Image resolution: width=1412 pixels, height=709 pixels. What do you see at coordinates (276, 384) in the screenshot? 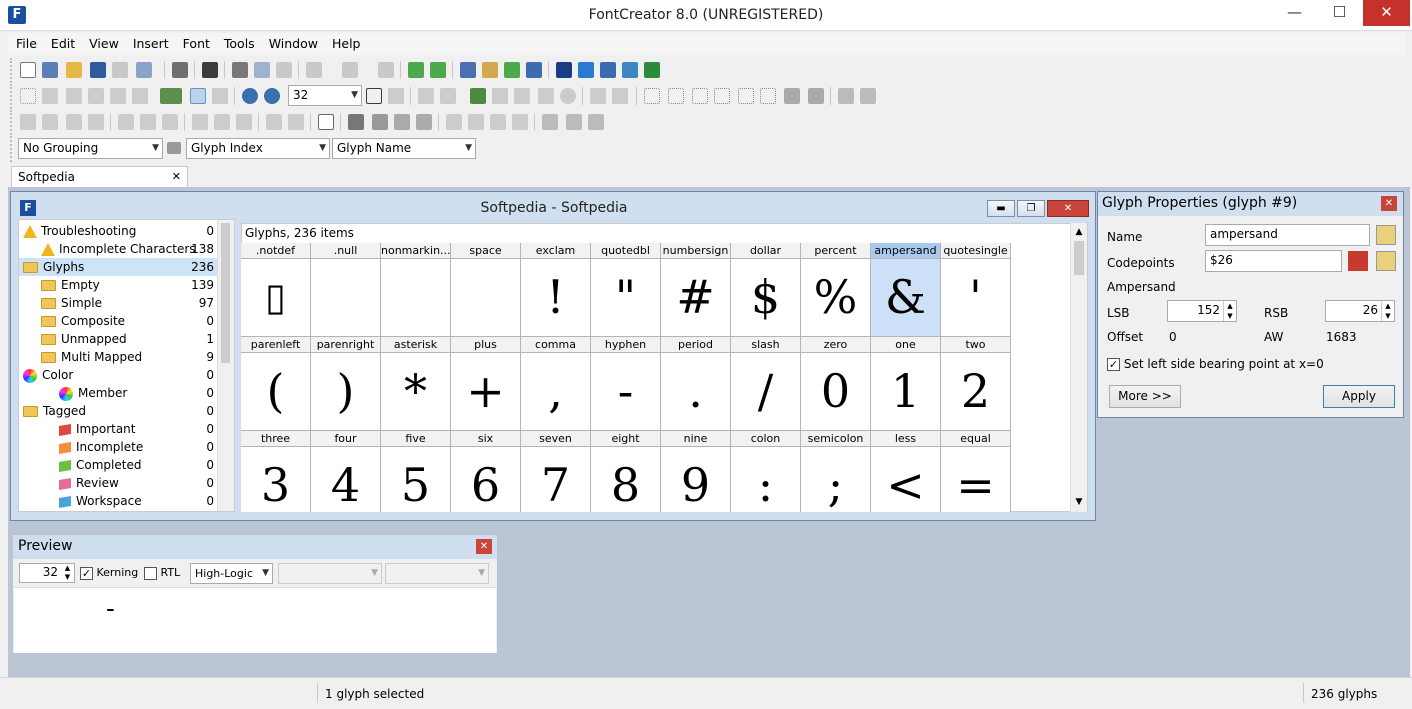
I see `glyph-cell: parenleft (` at bounding box center [276, 384].